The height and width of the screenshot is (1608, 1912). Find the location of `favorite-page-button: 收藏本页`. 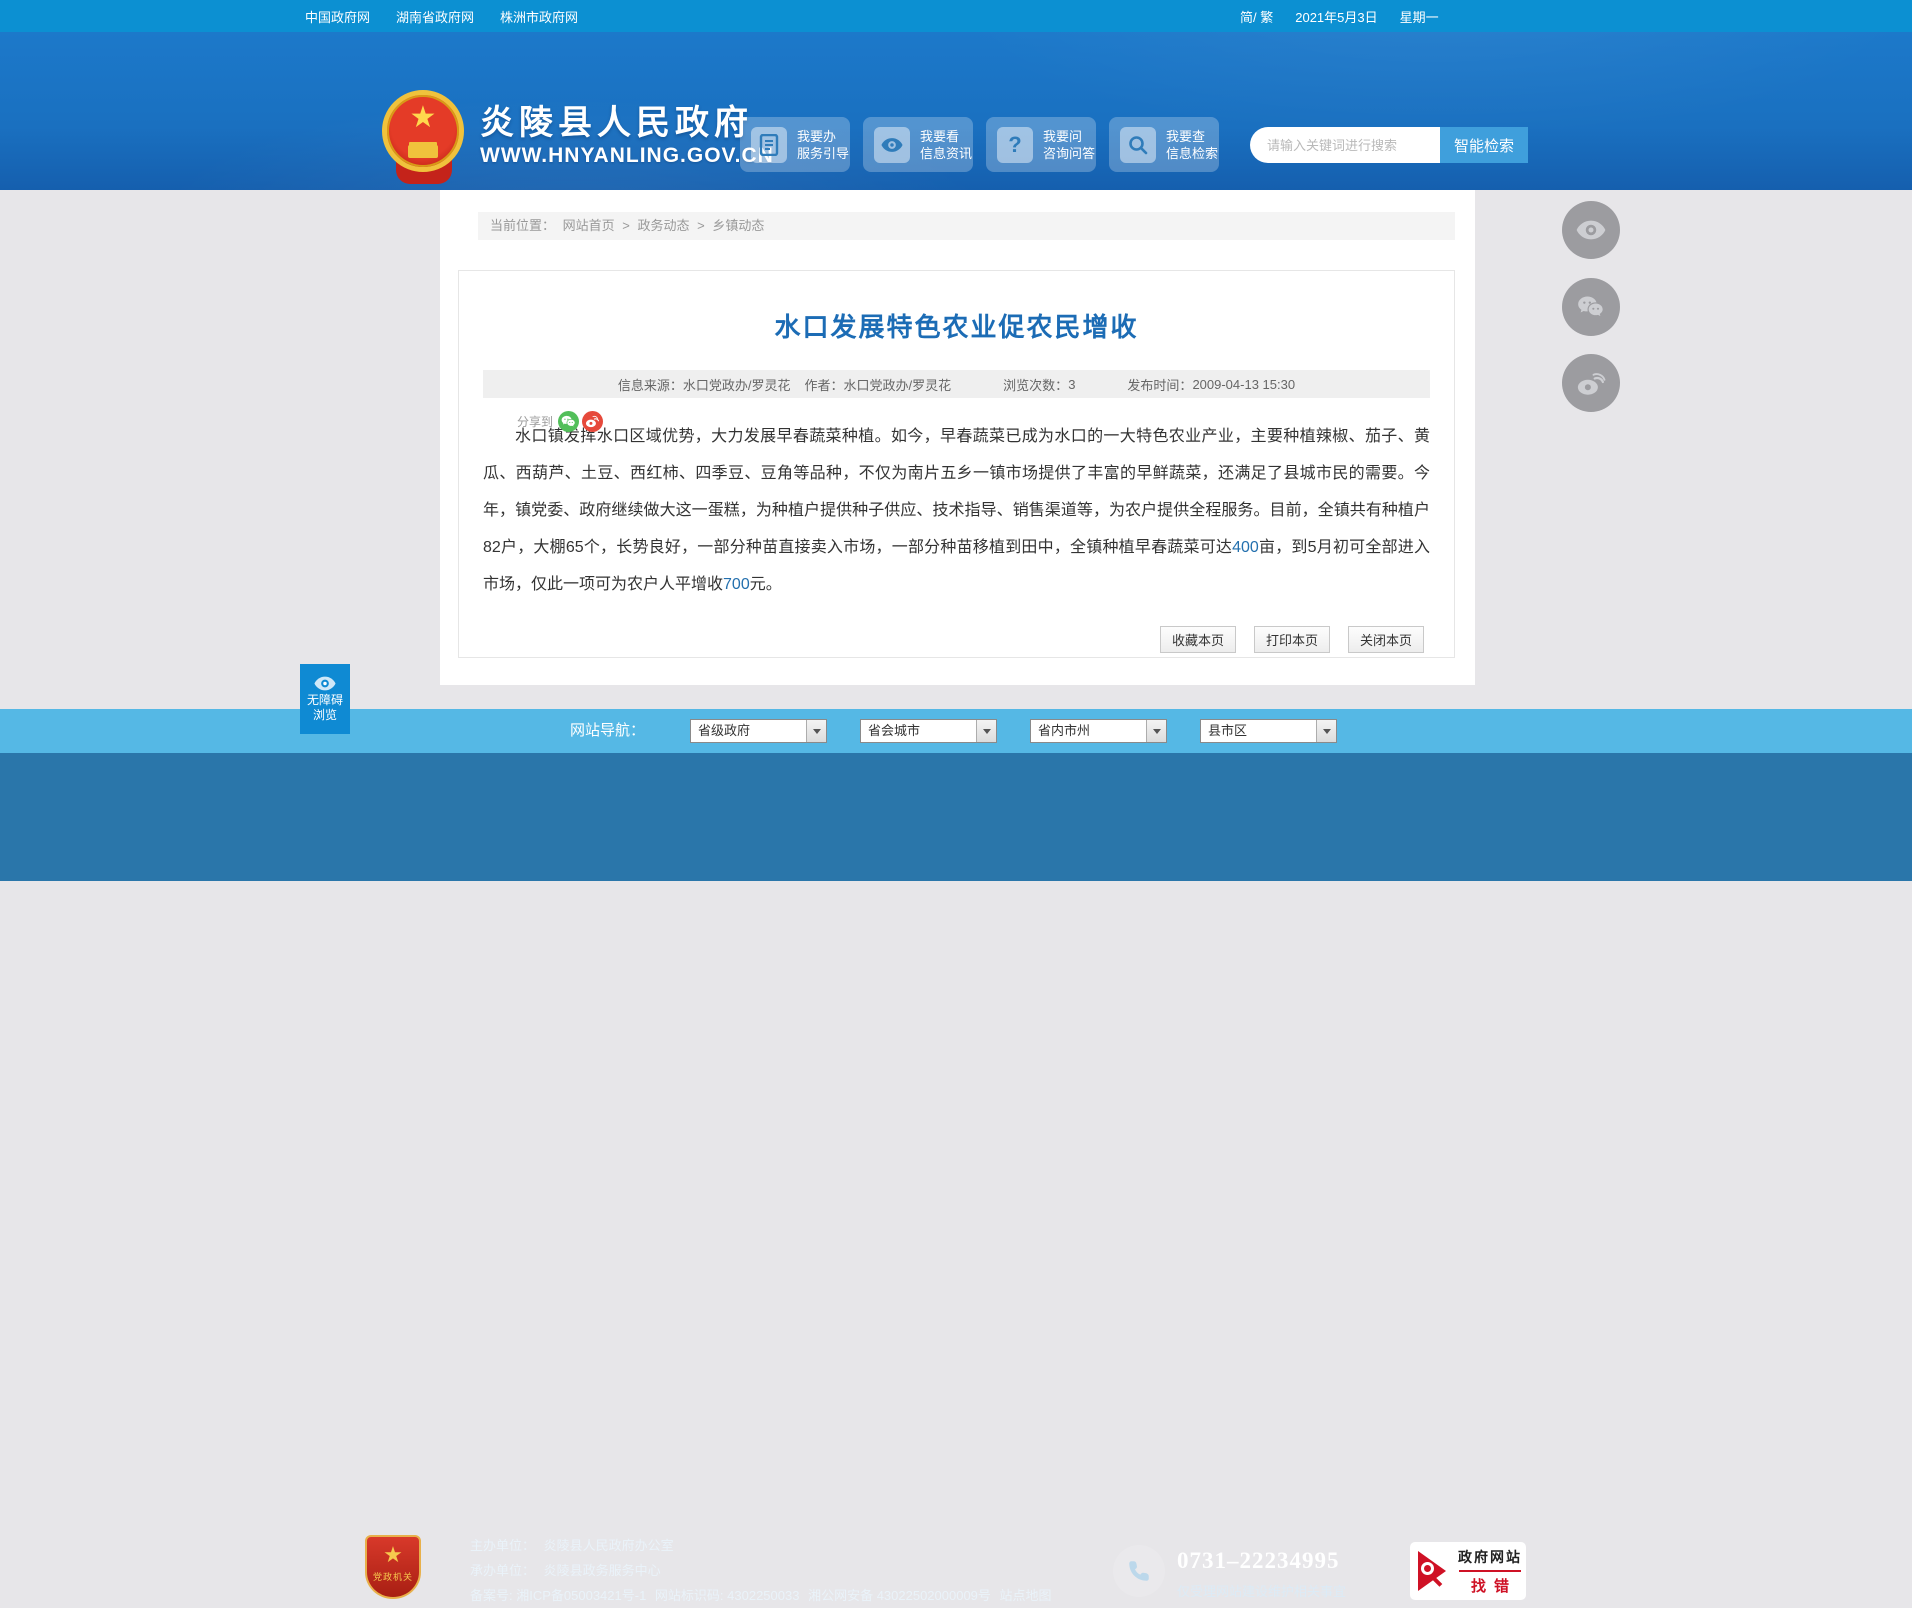

favorite-page-button: 收藏本页 is located at coordinates (1198, 639).